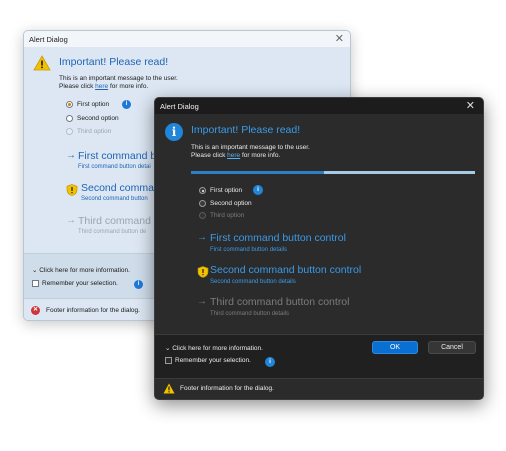 This screenshot has width=506, height=451. Describe the element at coordinates (35, 283) in the screenshot. I see `light-checkbox-box` at that location.